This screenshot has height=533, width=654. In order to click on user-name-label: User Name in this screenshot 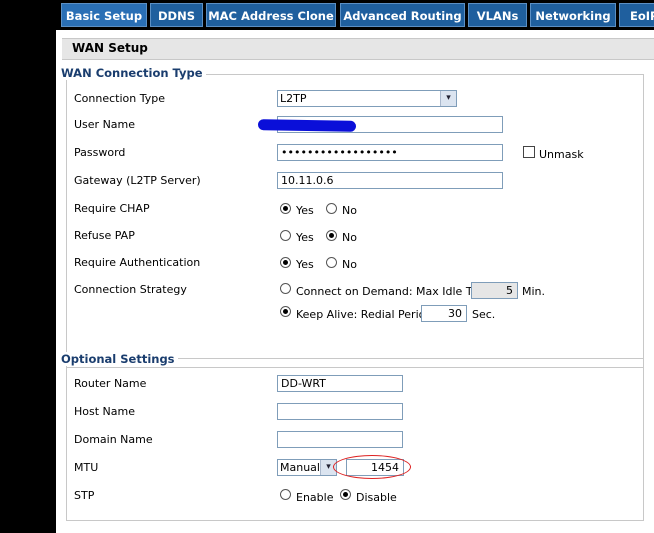, I will do `click(105, 124)`.